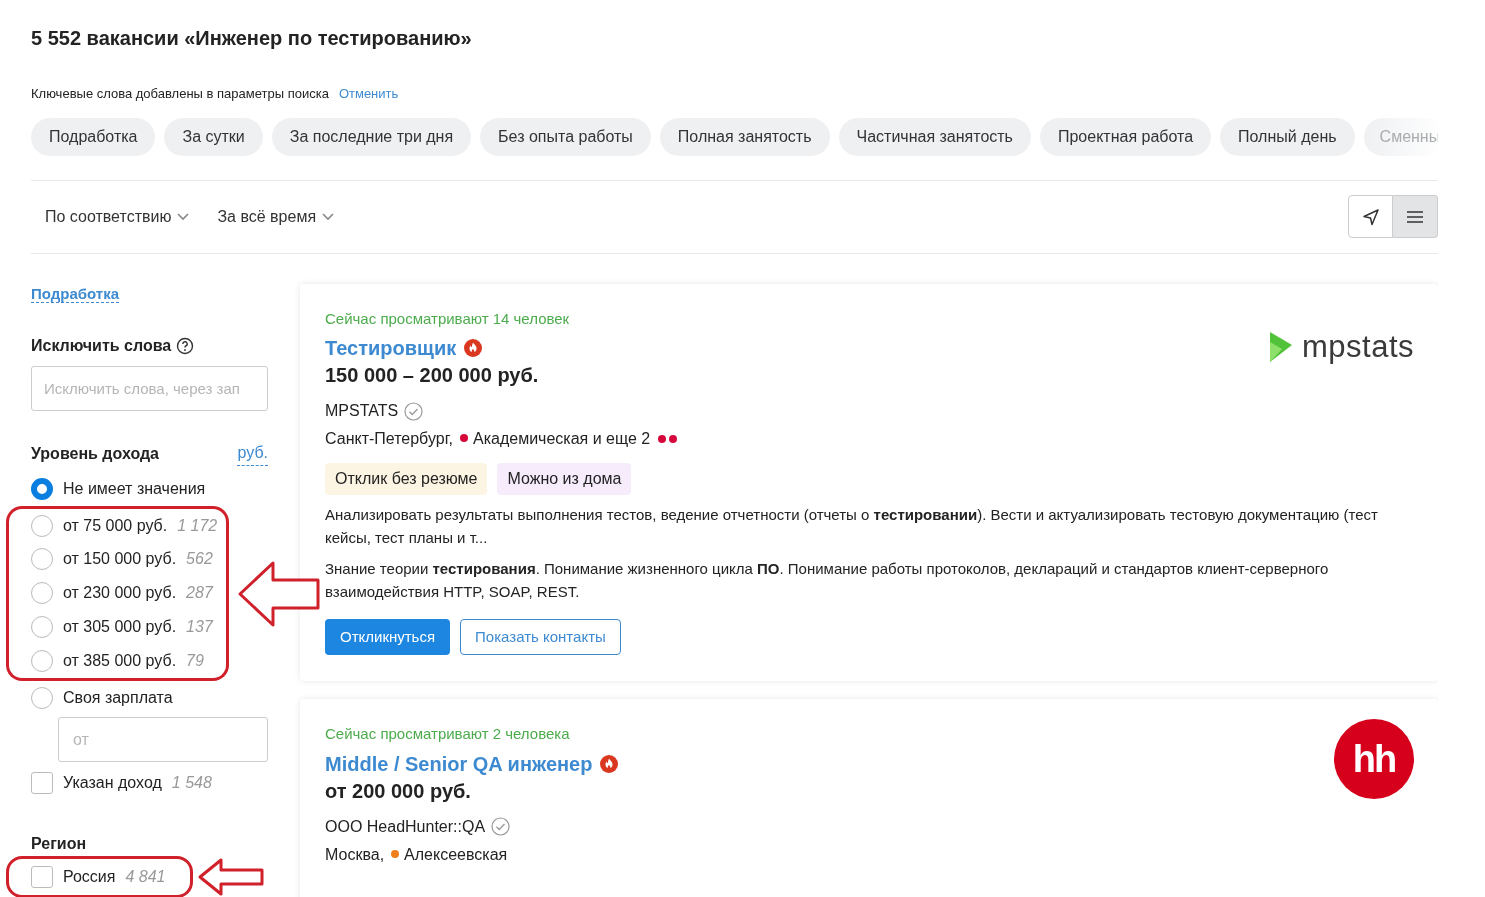 The height and width of the screenshot is (897, 1485). What do you see at coordinates (456, 854) in the screenshot?
I see `metro-station: Алексеевская` at bounding box center [456, 854].